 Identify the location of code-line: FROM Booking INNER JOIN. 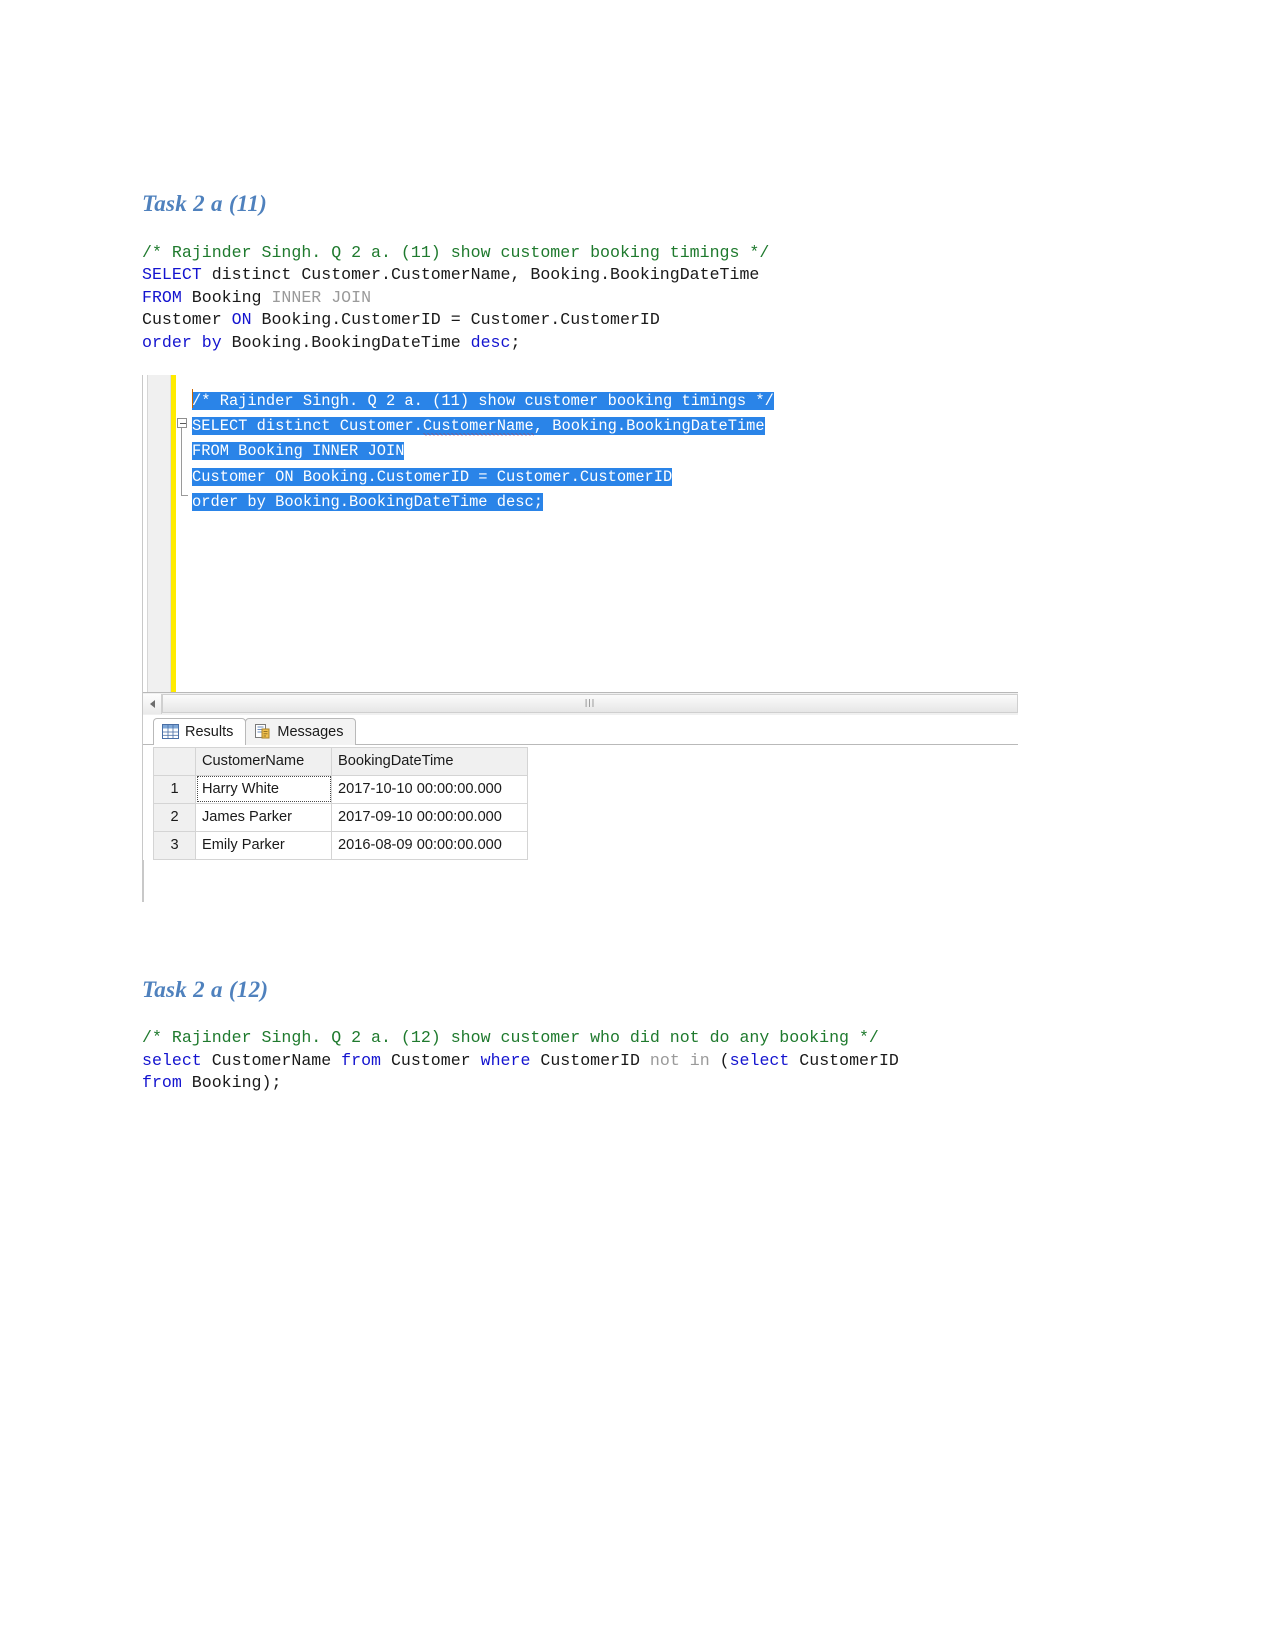
(637, 298).